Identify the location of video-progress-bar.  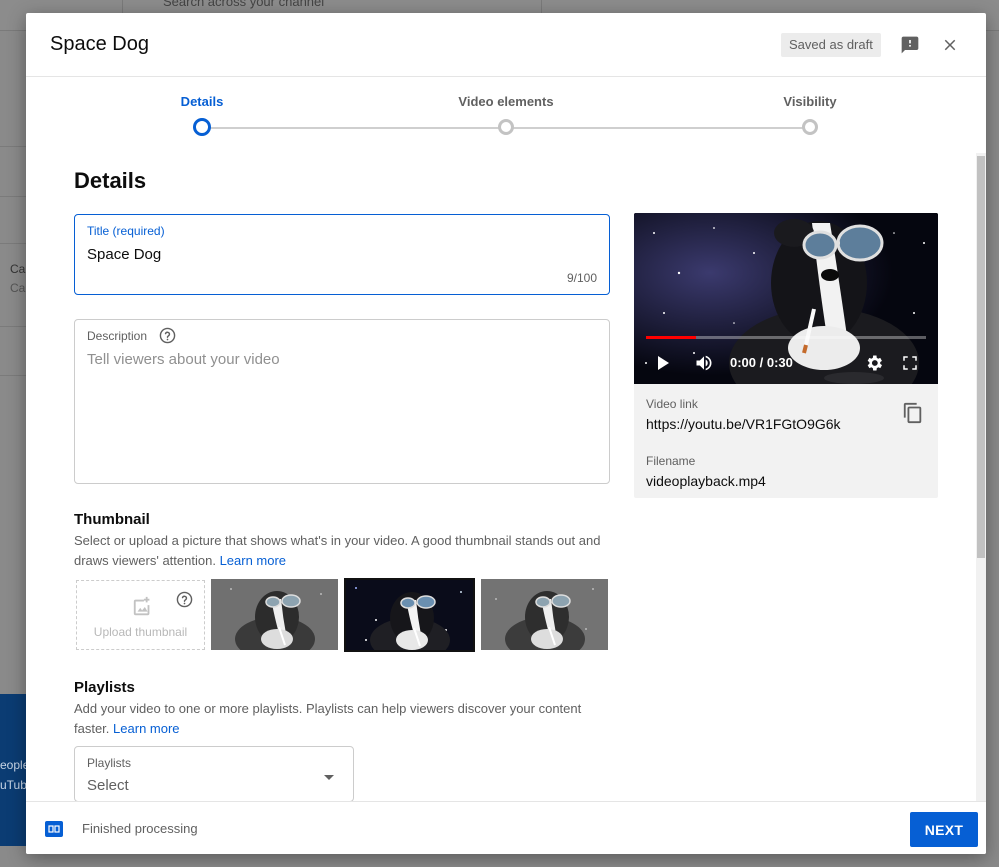
(786, 337).